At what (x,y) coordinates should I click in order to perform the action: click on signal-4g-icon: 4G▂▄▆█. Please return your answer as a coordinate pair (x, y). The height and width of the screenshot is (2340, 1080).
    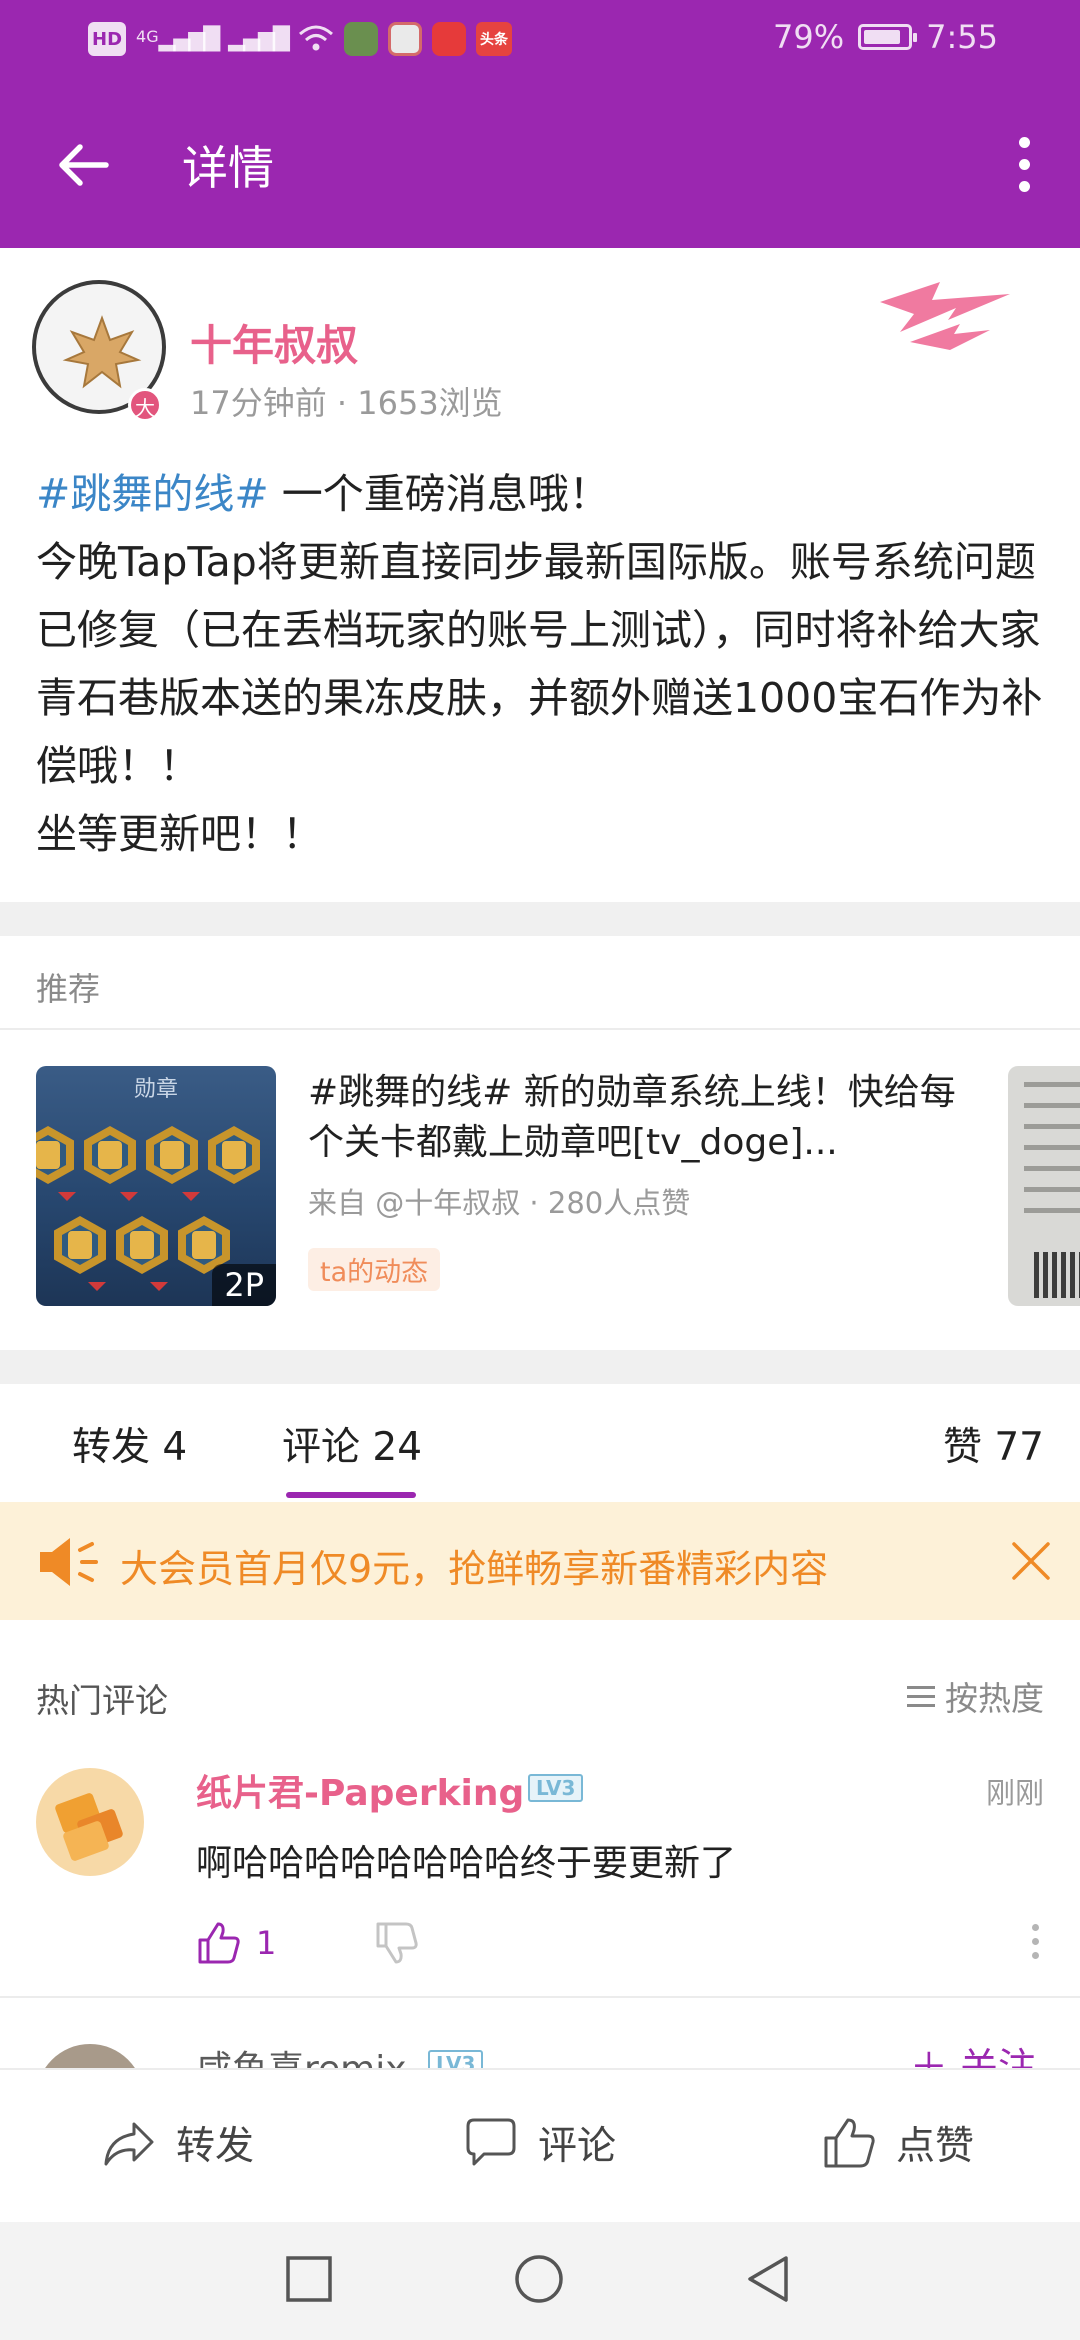
    Looking at the image, I should click on (178, 39).